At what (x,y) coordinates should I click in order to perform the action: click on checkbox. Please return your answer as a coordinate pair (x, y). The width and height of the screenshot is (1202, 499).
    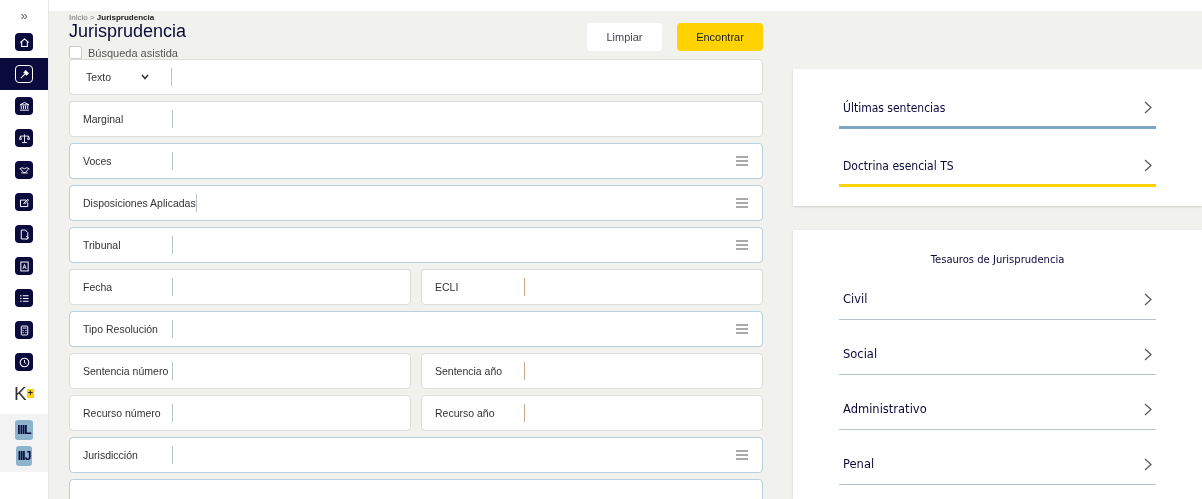
    Looking at the image, I should click on (75, 52).